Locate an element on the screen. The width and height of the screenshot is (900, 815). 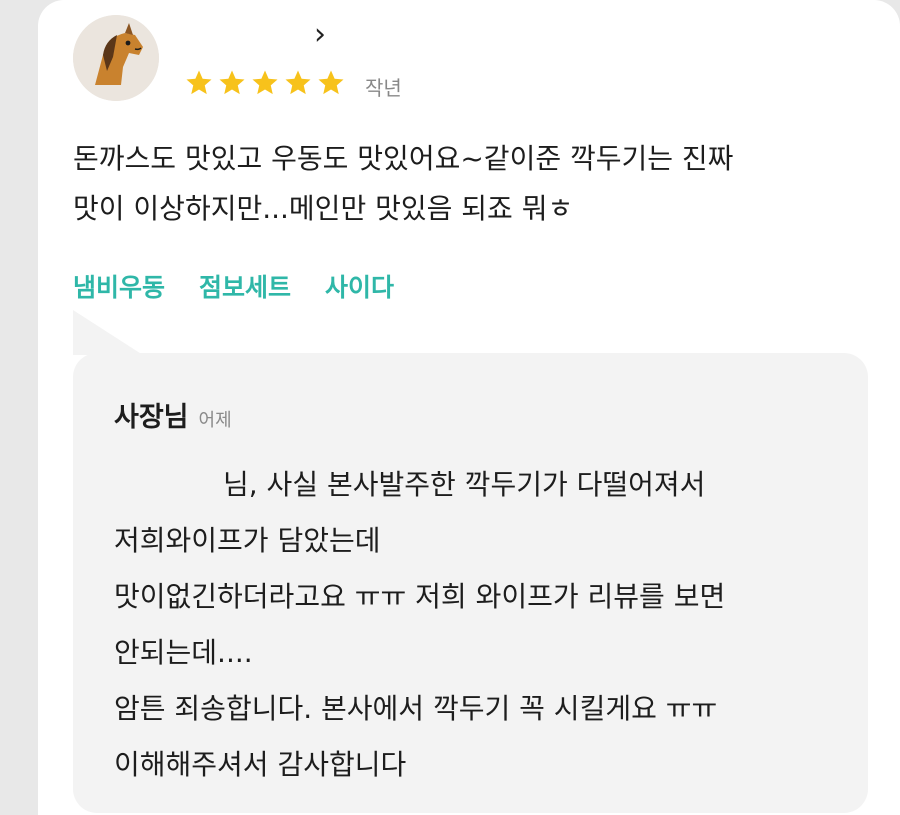
reply-pointer is located at coordinates (108, 332).